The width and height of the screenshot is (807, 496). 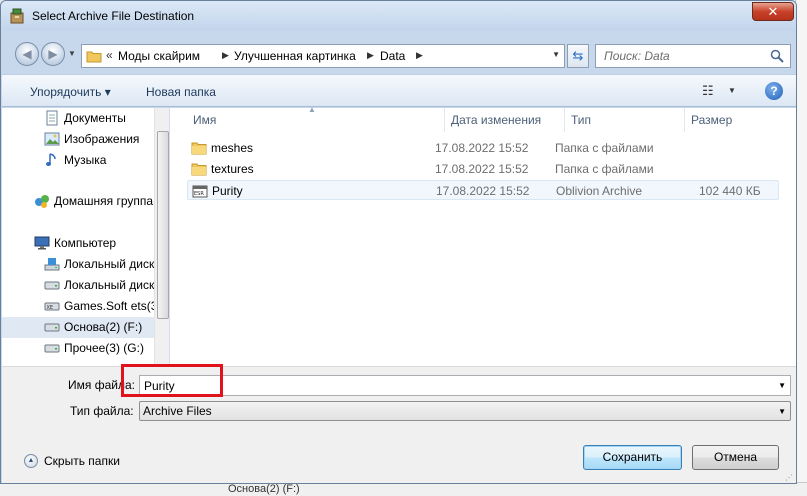 What do you see at coordinates (52, 139) in the screenshot?
I see `pictures-icon` at bounding box center [52, 139].